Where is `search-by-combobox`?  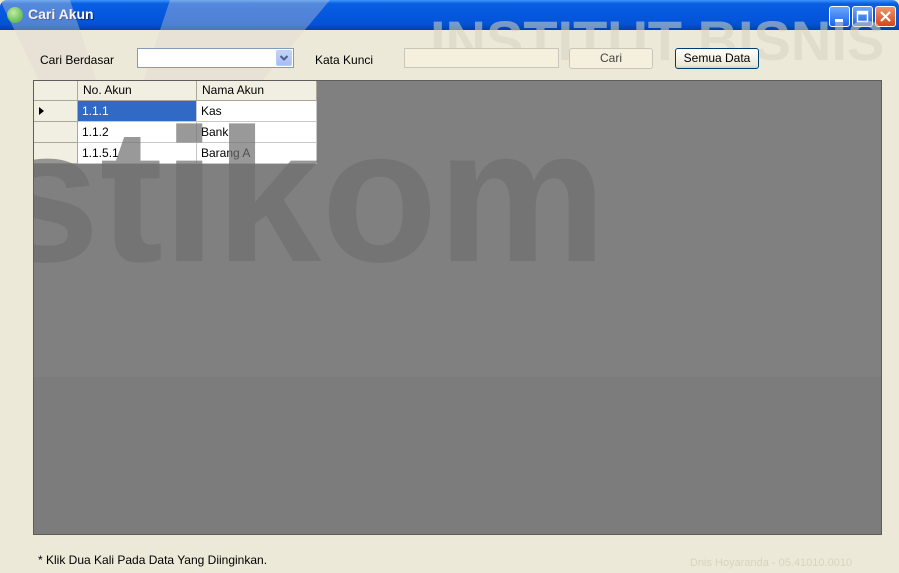 search-by-combobox is located at coordinates (215, 58).